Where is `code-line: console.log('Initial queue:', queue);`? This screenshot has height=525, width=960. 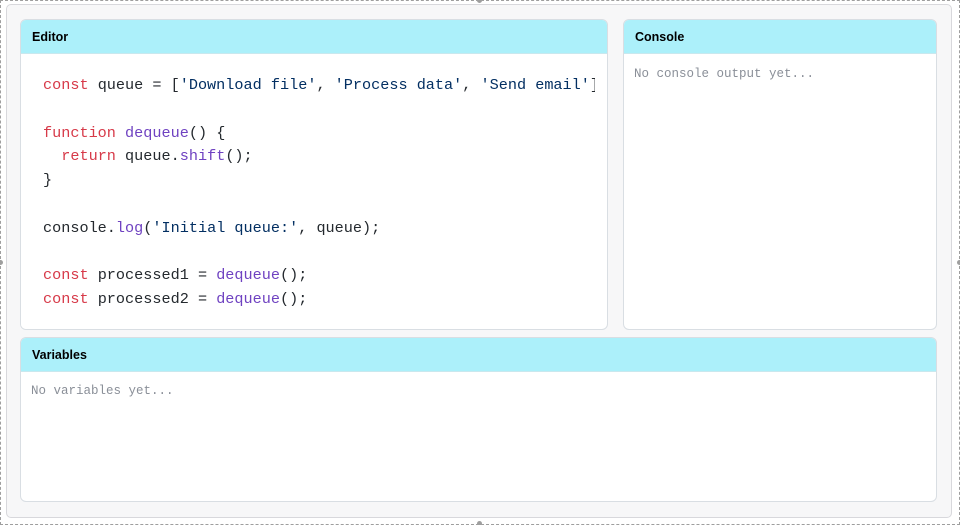 code-line: console.log('Initial queue:', queue); is located at coordinates (319, 229).